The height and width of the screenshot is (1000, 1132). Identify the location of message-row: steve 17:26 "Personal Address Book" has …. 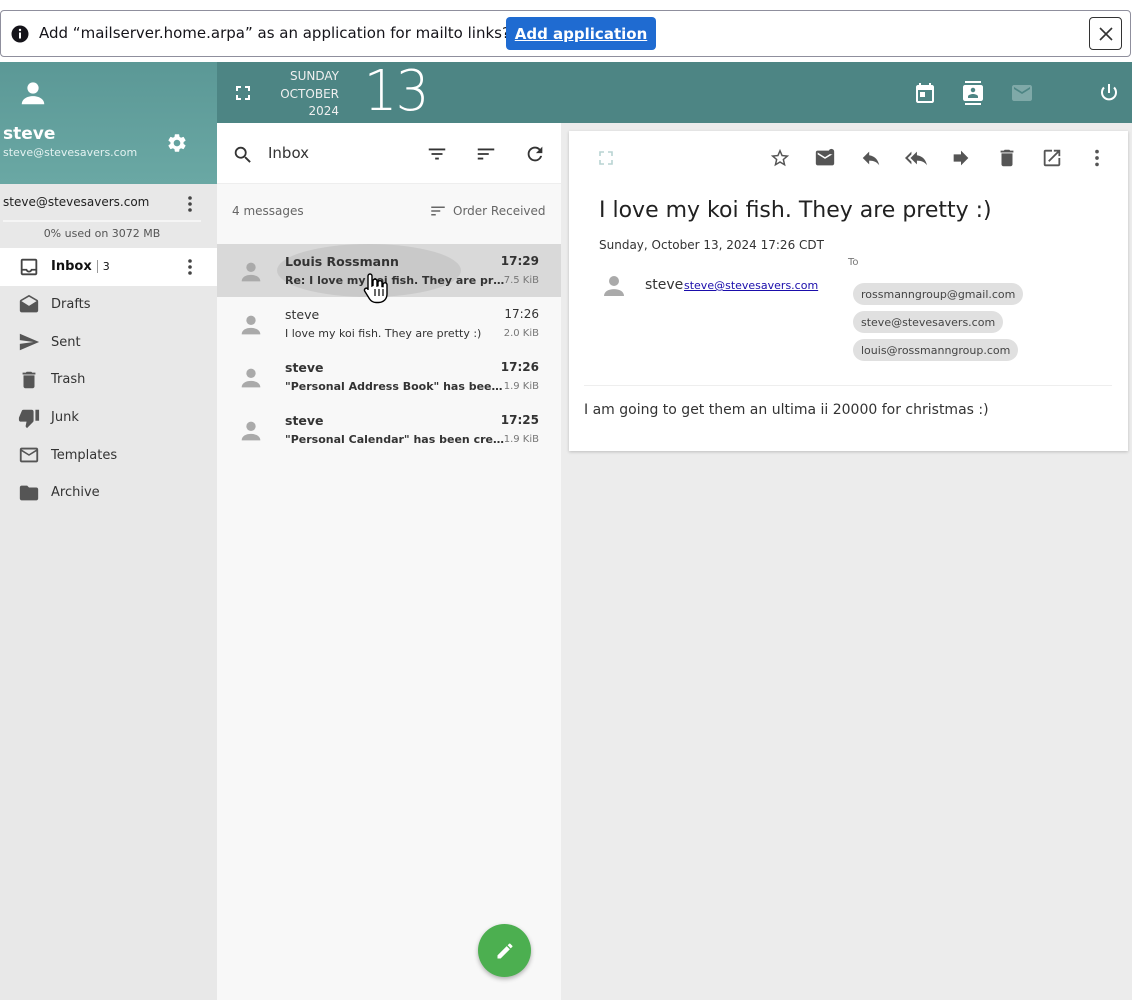
(389, 376).